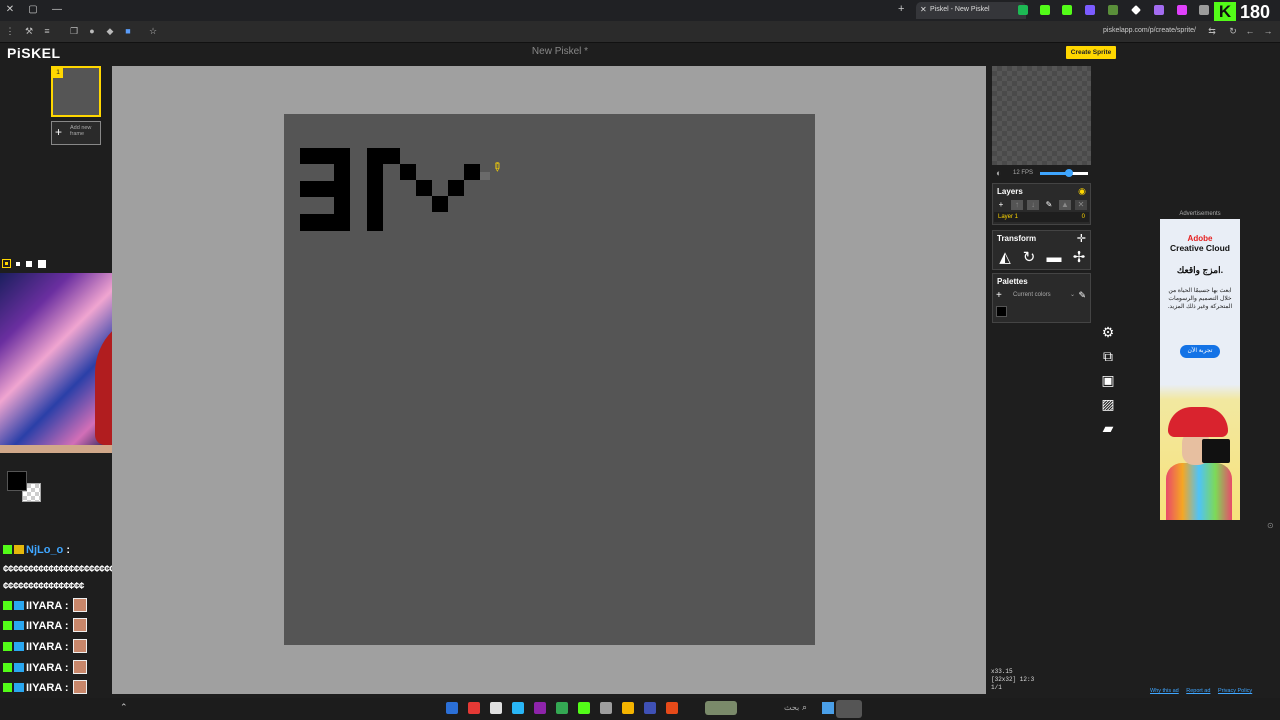  Describe the element at coordinates (1108, 356) in the screenshot. I see `resize-icon: ⧉` at that location.